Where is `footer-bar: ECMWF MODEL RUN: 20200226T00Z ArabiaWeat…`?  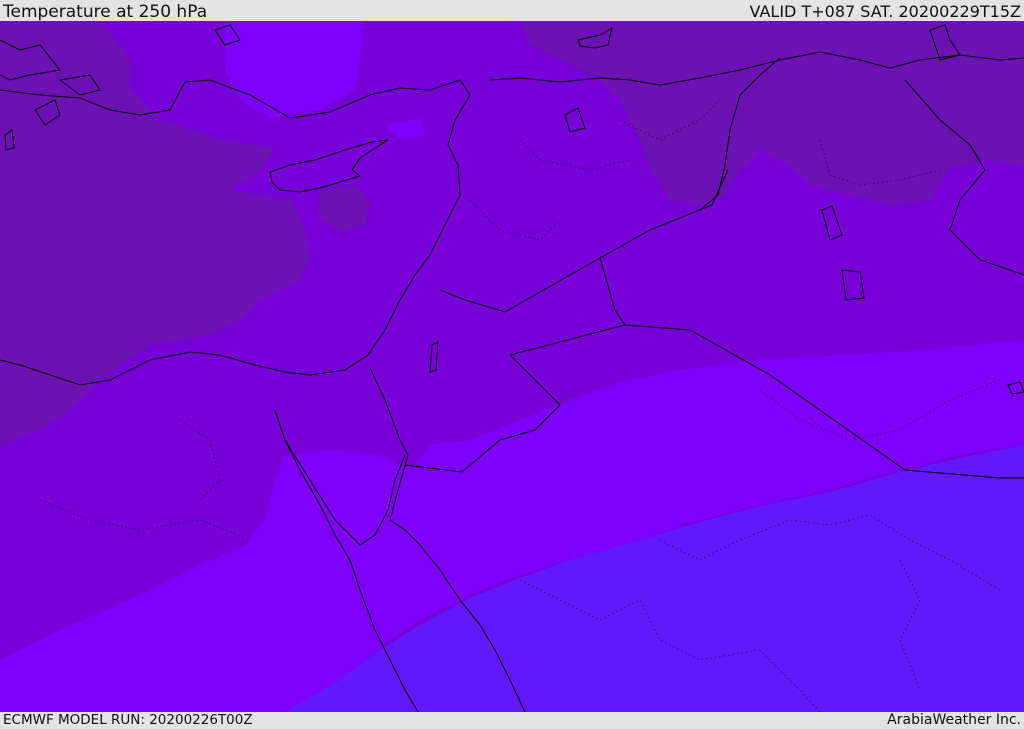
footer-bar: ECMWF MODEL RUN: 20200226T00Z ArabiaWeat… is located at coordinates (512, 720).